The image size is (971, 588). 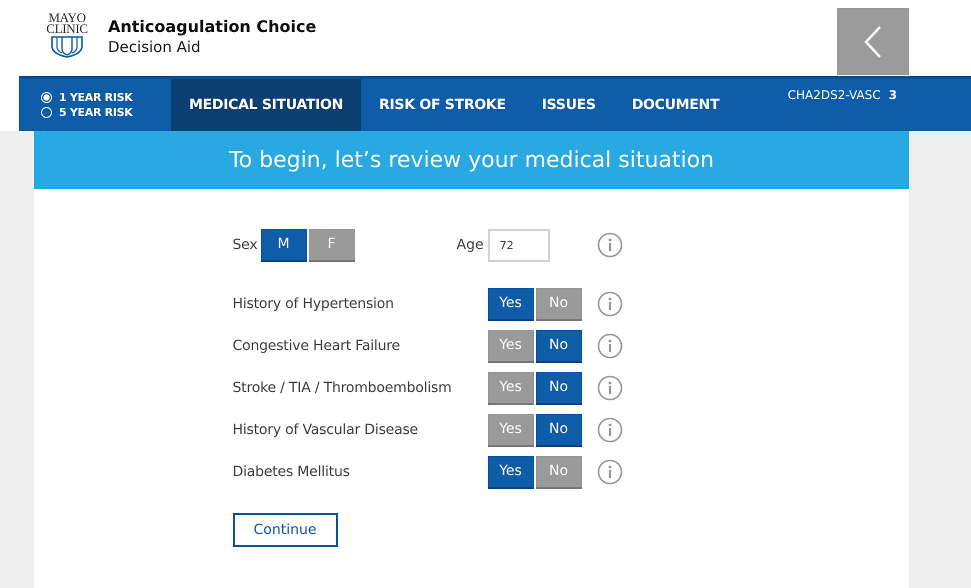 I want to click on continue-button: Continue, so click(x=285, y=530).